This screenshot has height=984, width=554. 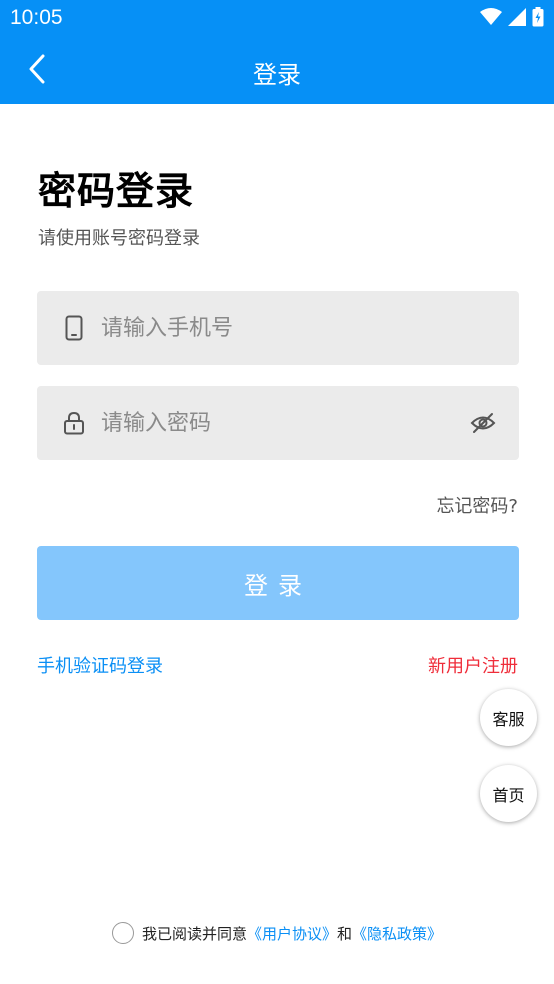 What do you see at coordinates (277, 19) in the screenshot?
I see `status-bar: 10:05` at bounding box center [277, 19].